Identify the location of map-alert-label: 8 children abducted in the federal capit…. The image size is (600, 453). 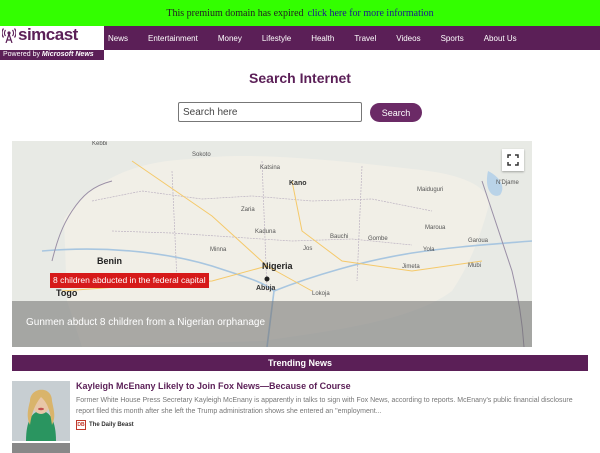
(129, 280).